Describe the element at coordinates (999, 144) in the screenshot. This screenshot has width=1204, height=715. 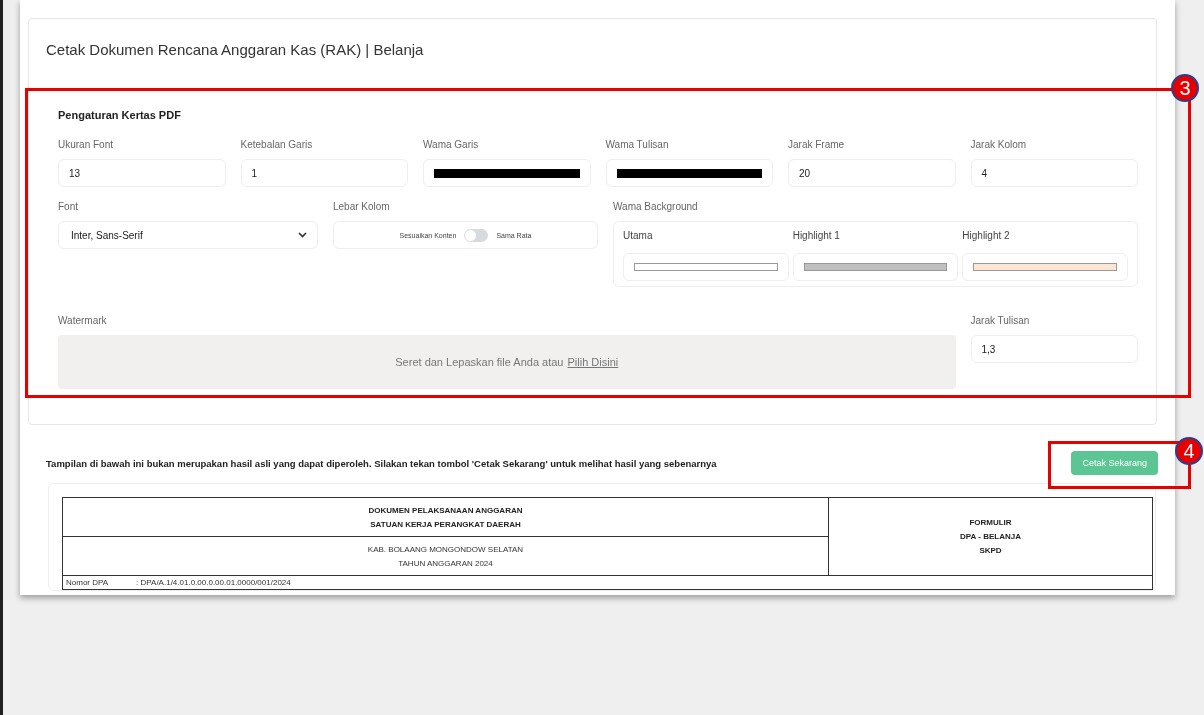
I see `field-label: Jarak Kolom` at that location.